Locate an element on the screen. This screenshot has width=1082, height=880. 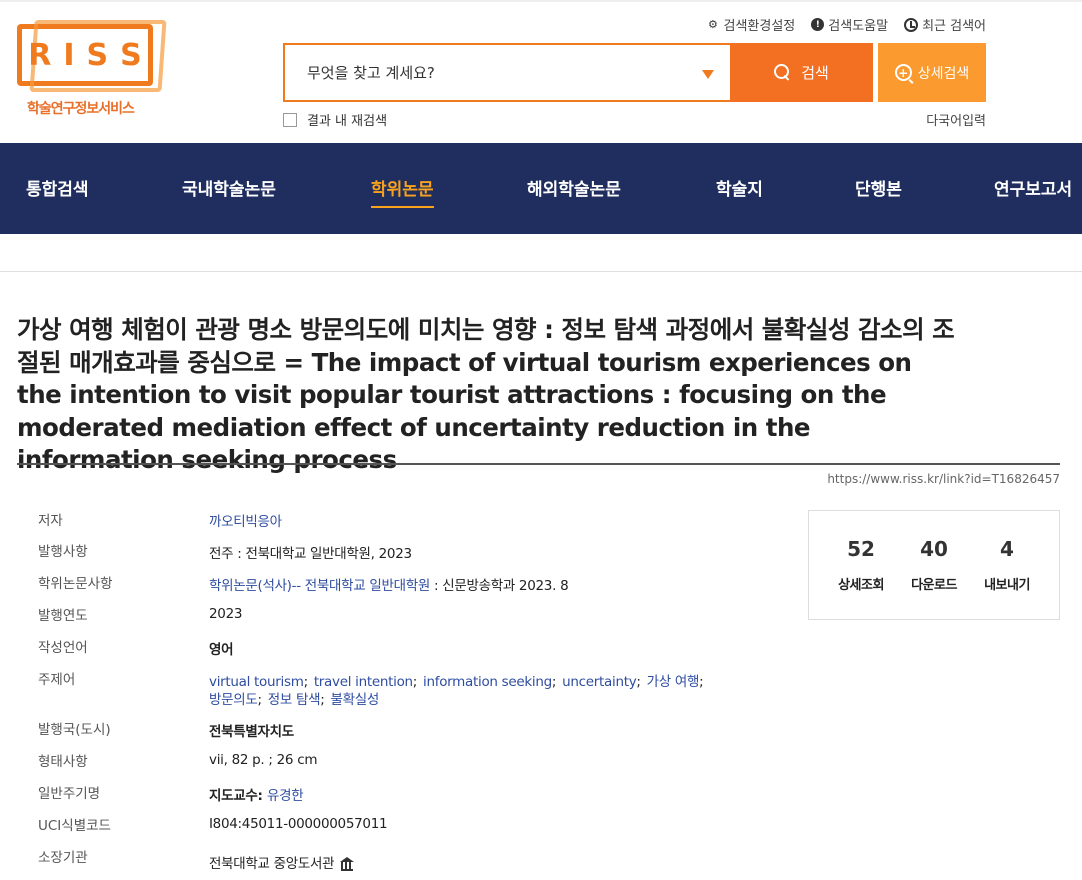
usage-stats-box: 52 상세조회 40 다운로드 4 내보내기 is located at coordinates (934, 565).